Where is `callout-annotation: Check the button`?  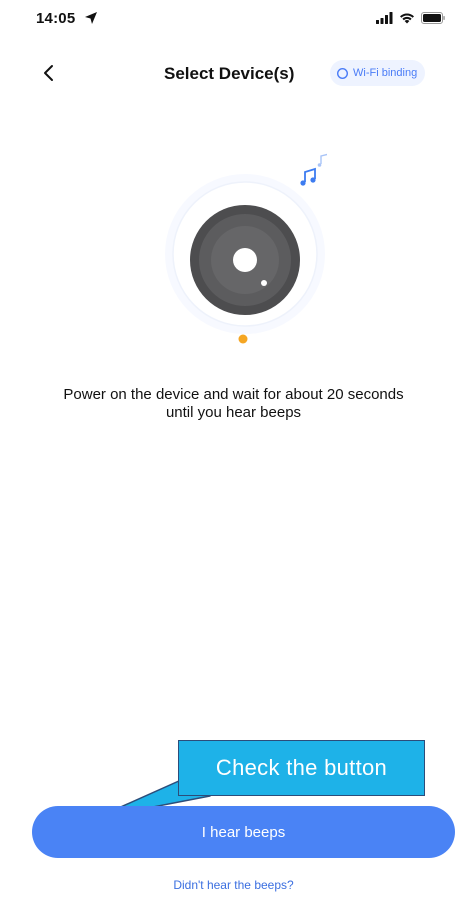
callout-annotation: Check the button is located at coordinates (301, 768).